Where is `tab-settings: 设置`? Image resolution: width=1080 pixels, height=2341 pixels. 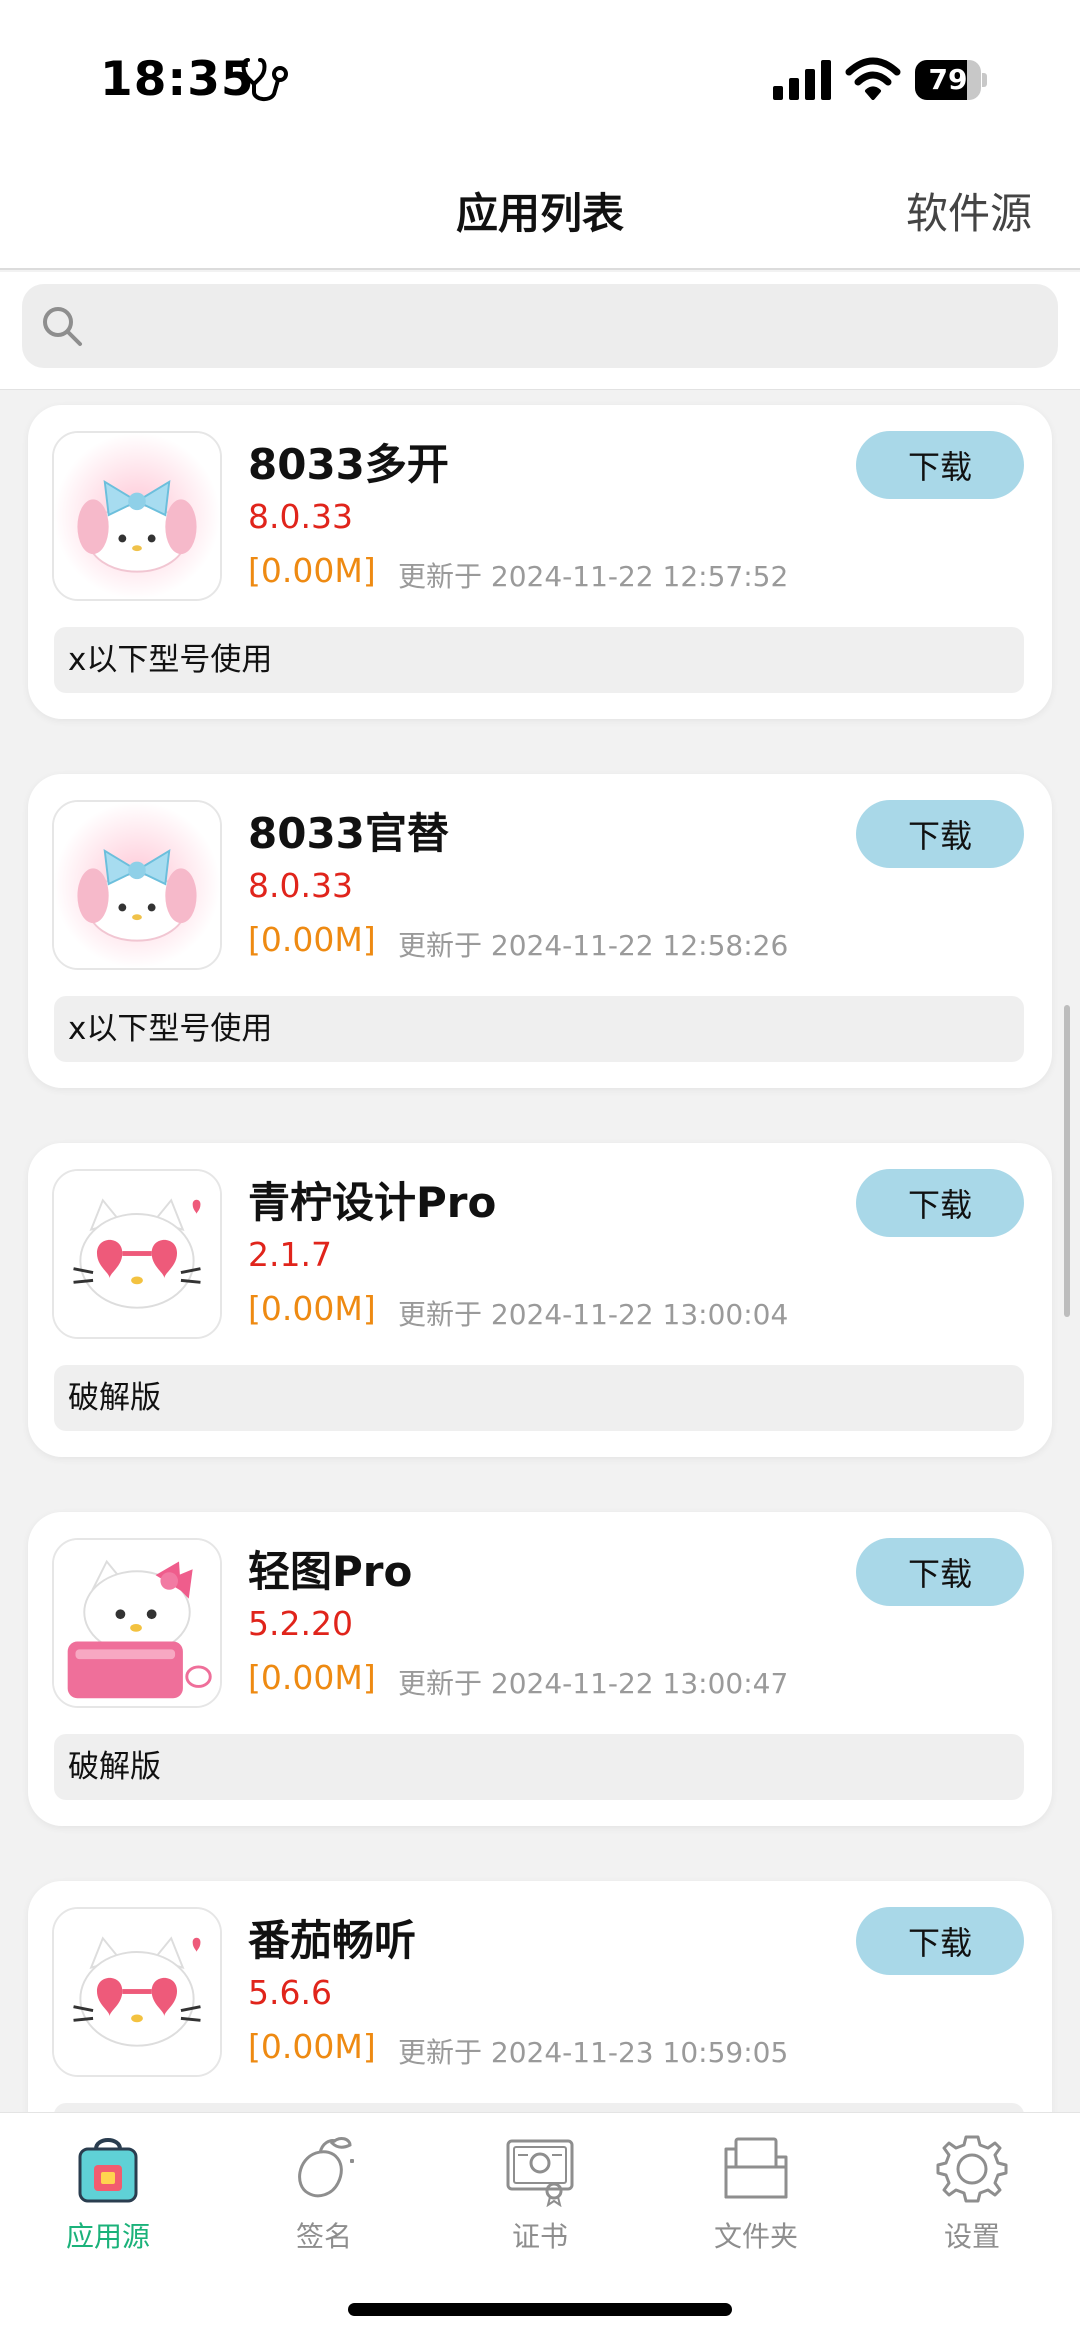
tab-settings: 设置 is located at coordinates (972, 2201).